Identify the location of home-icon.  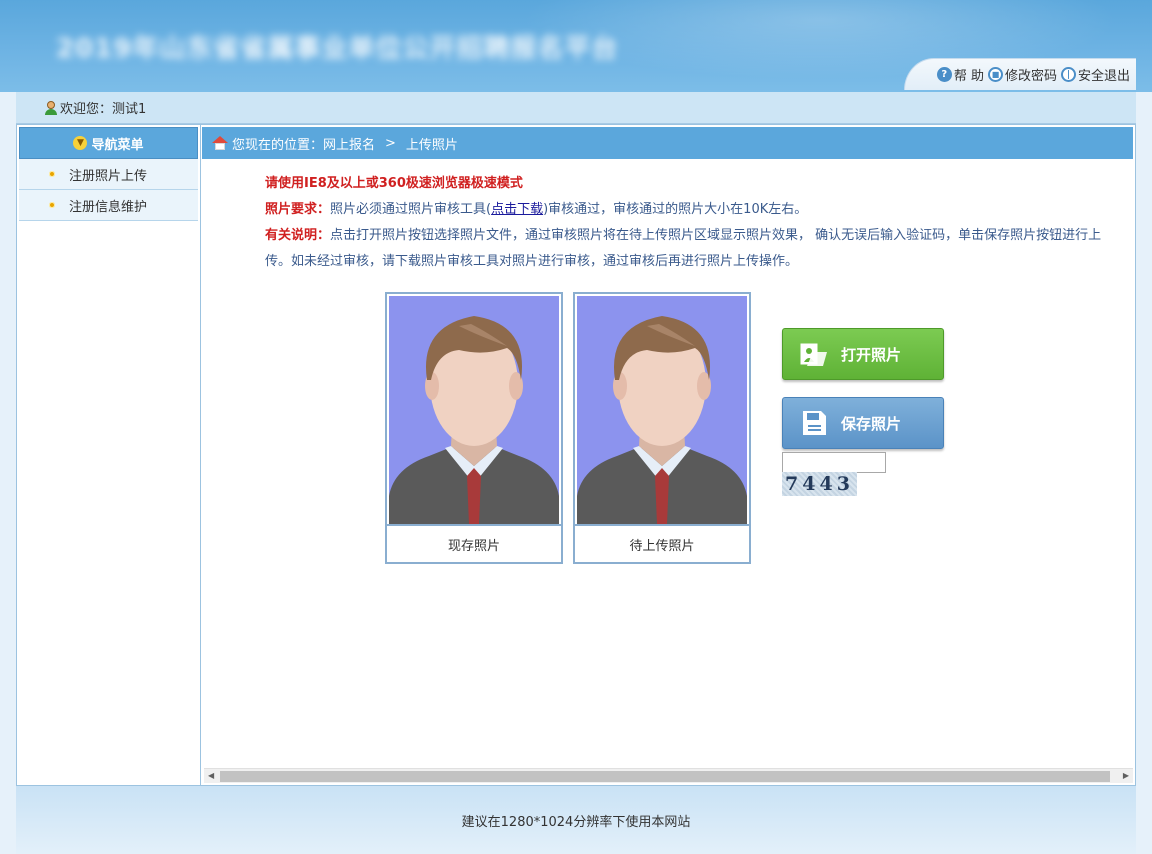
(220, 143).